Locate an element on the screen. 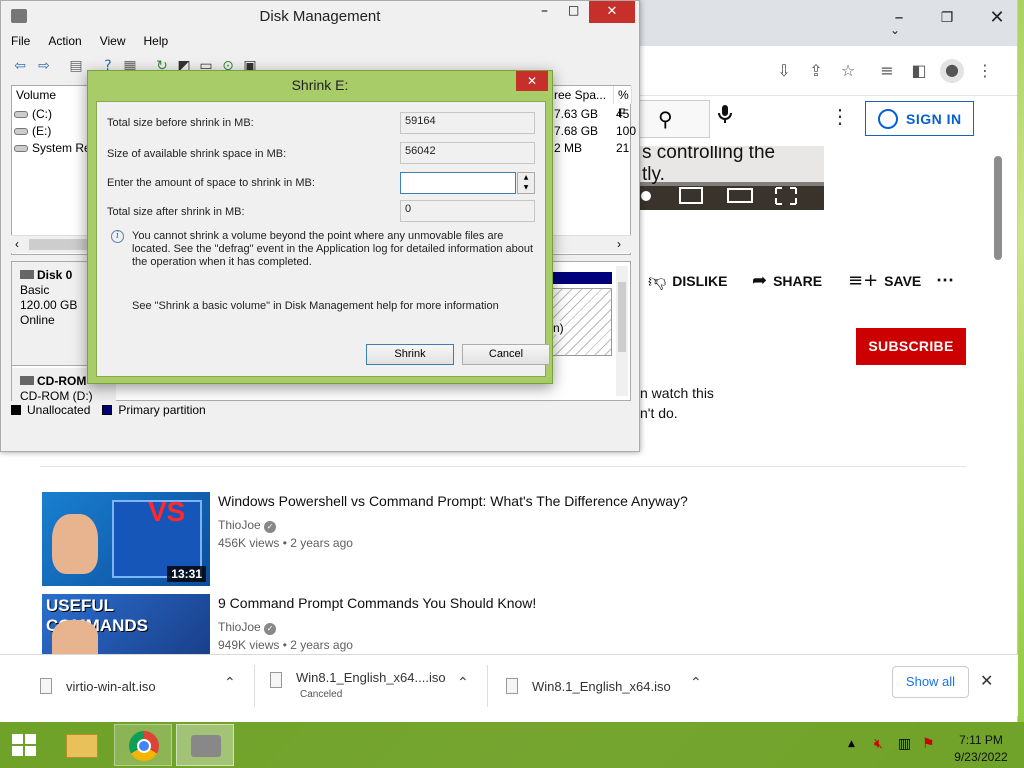 The width and height of the screenshot is (1024, 768). download-item: Win8.1_English_x64....iso Canceled is located at coordinates (358, 686).